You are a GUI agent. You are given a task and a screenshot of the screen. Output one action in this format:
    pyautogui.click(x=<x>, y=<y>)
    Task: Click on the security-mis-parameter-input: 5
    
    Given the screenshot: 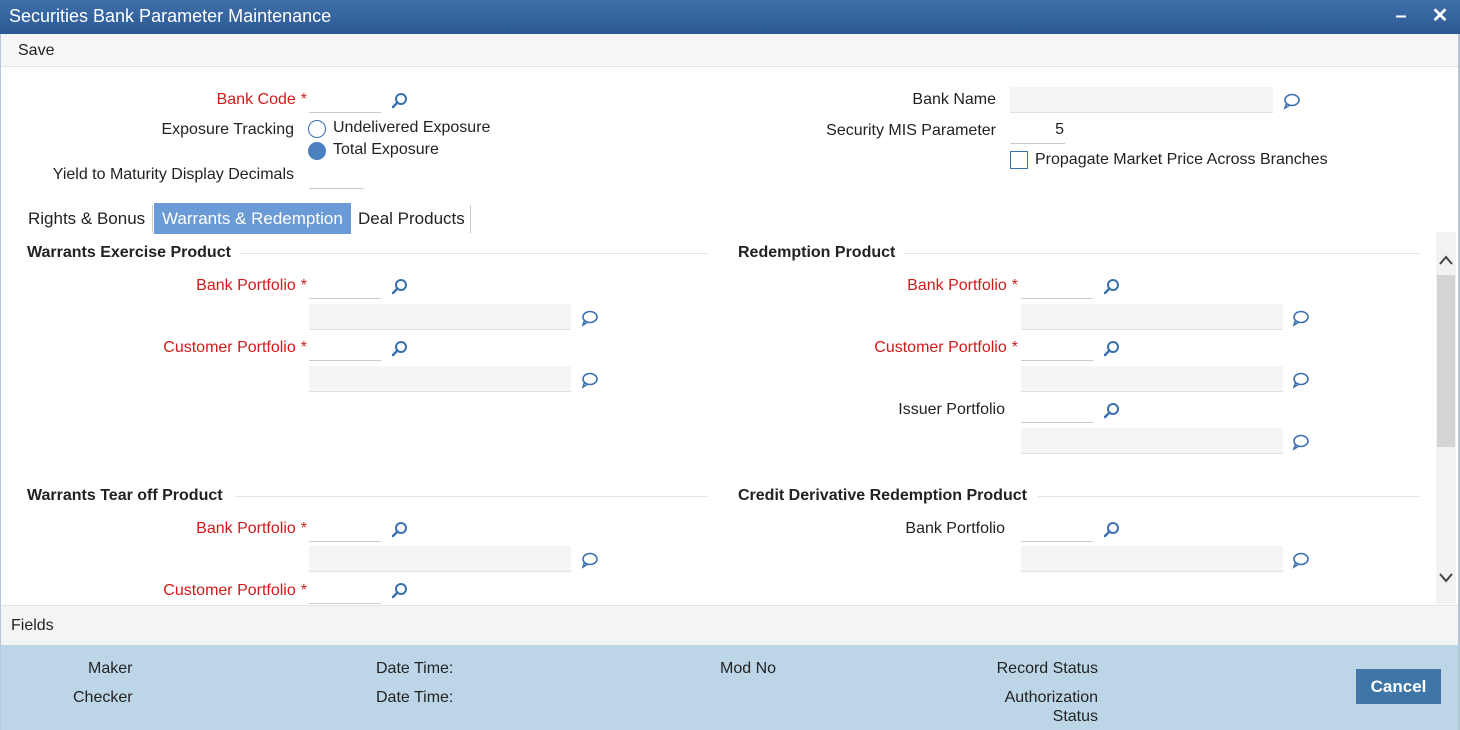 What is the action you would take?
    pyautogui.click(x=1037, y=131)
    